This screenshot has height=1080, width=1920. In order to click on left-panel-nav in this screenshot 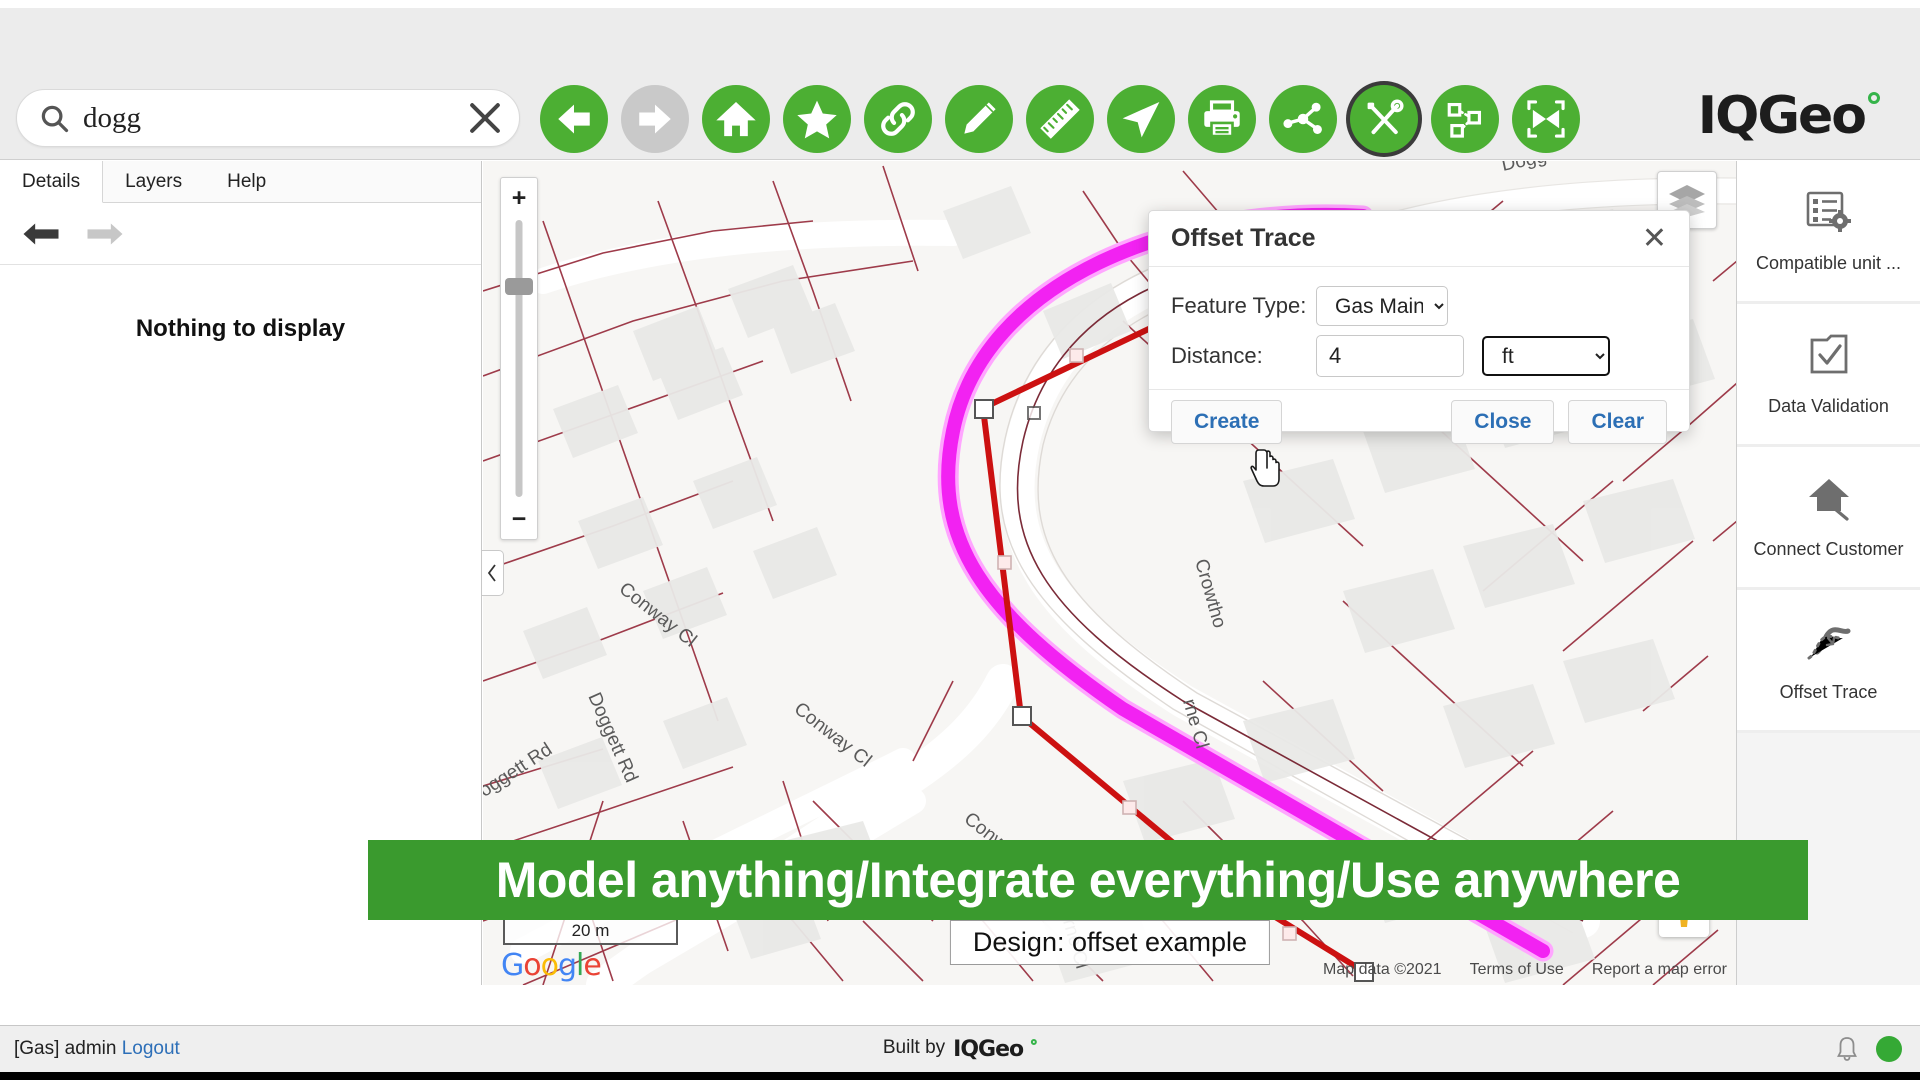, I will do `click(240, 234)`.